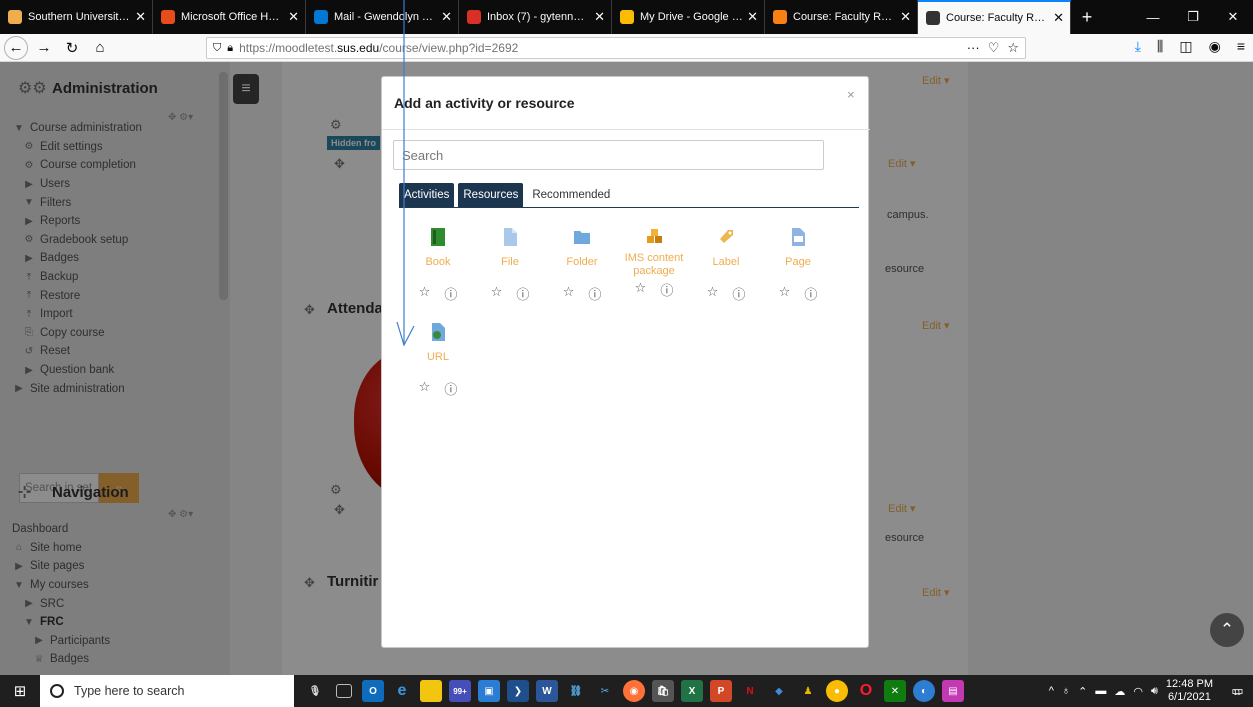 Image resolution: width=1253 pixels, height=707 pixels. Describe the element at coordinates (895, 691) in the screenshot. I see `xbox-icon: ✕` at that location.